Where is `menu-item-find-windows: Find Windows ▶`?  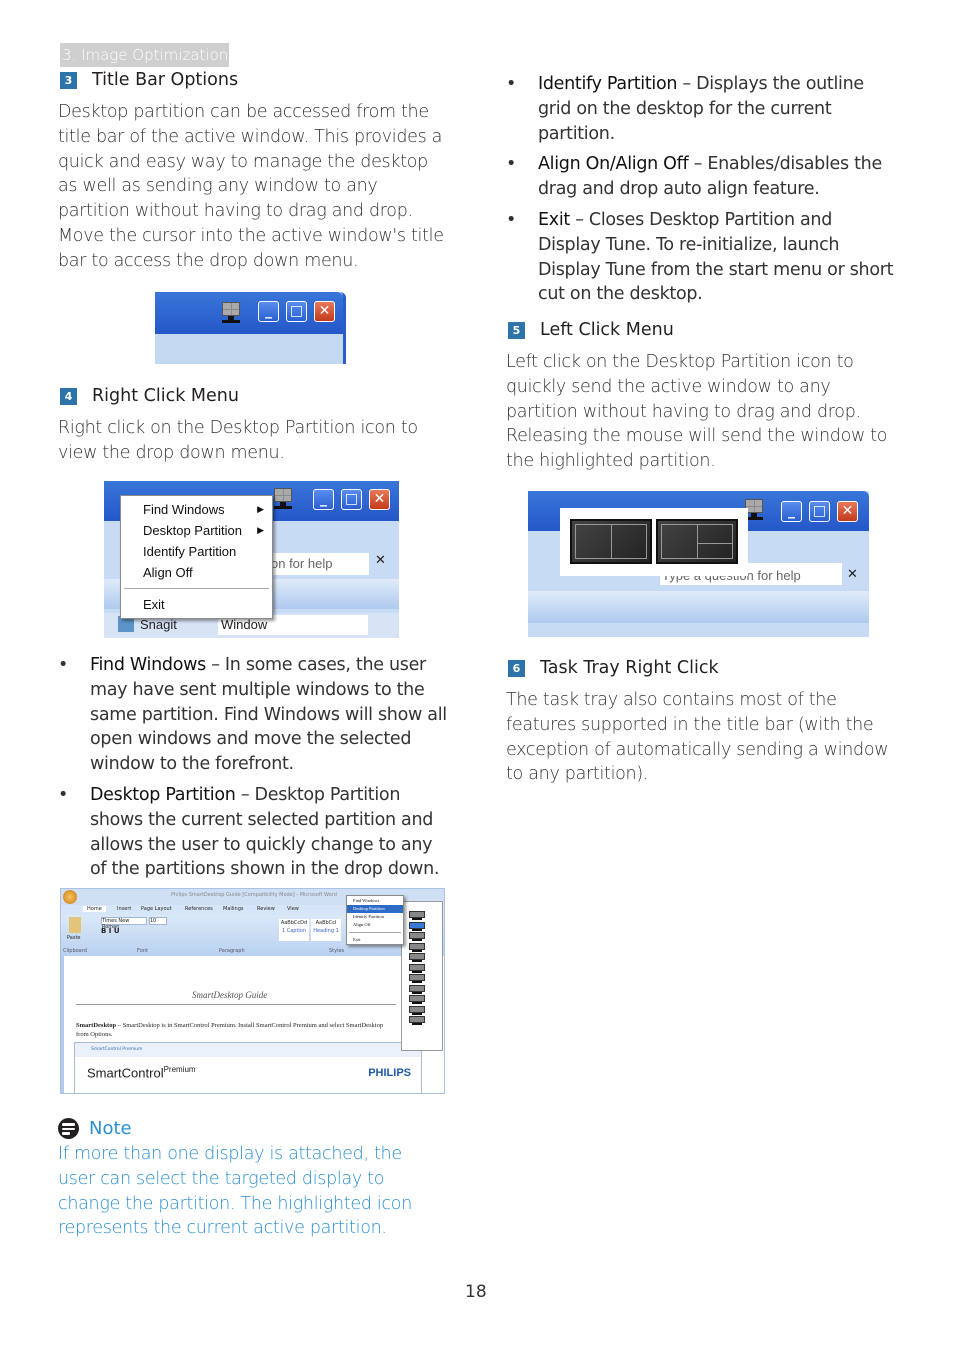
menu-item-find-windows: Find Windows ▶ is located at coordinates (196, 509).